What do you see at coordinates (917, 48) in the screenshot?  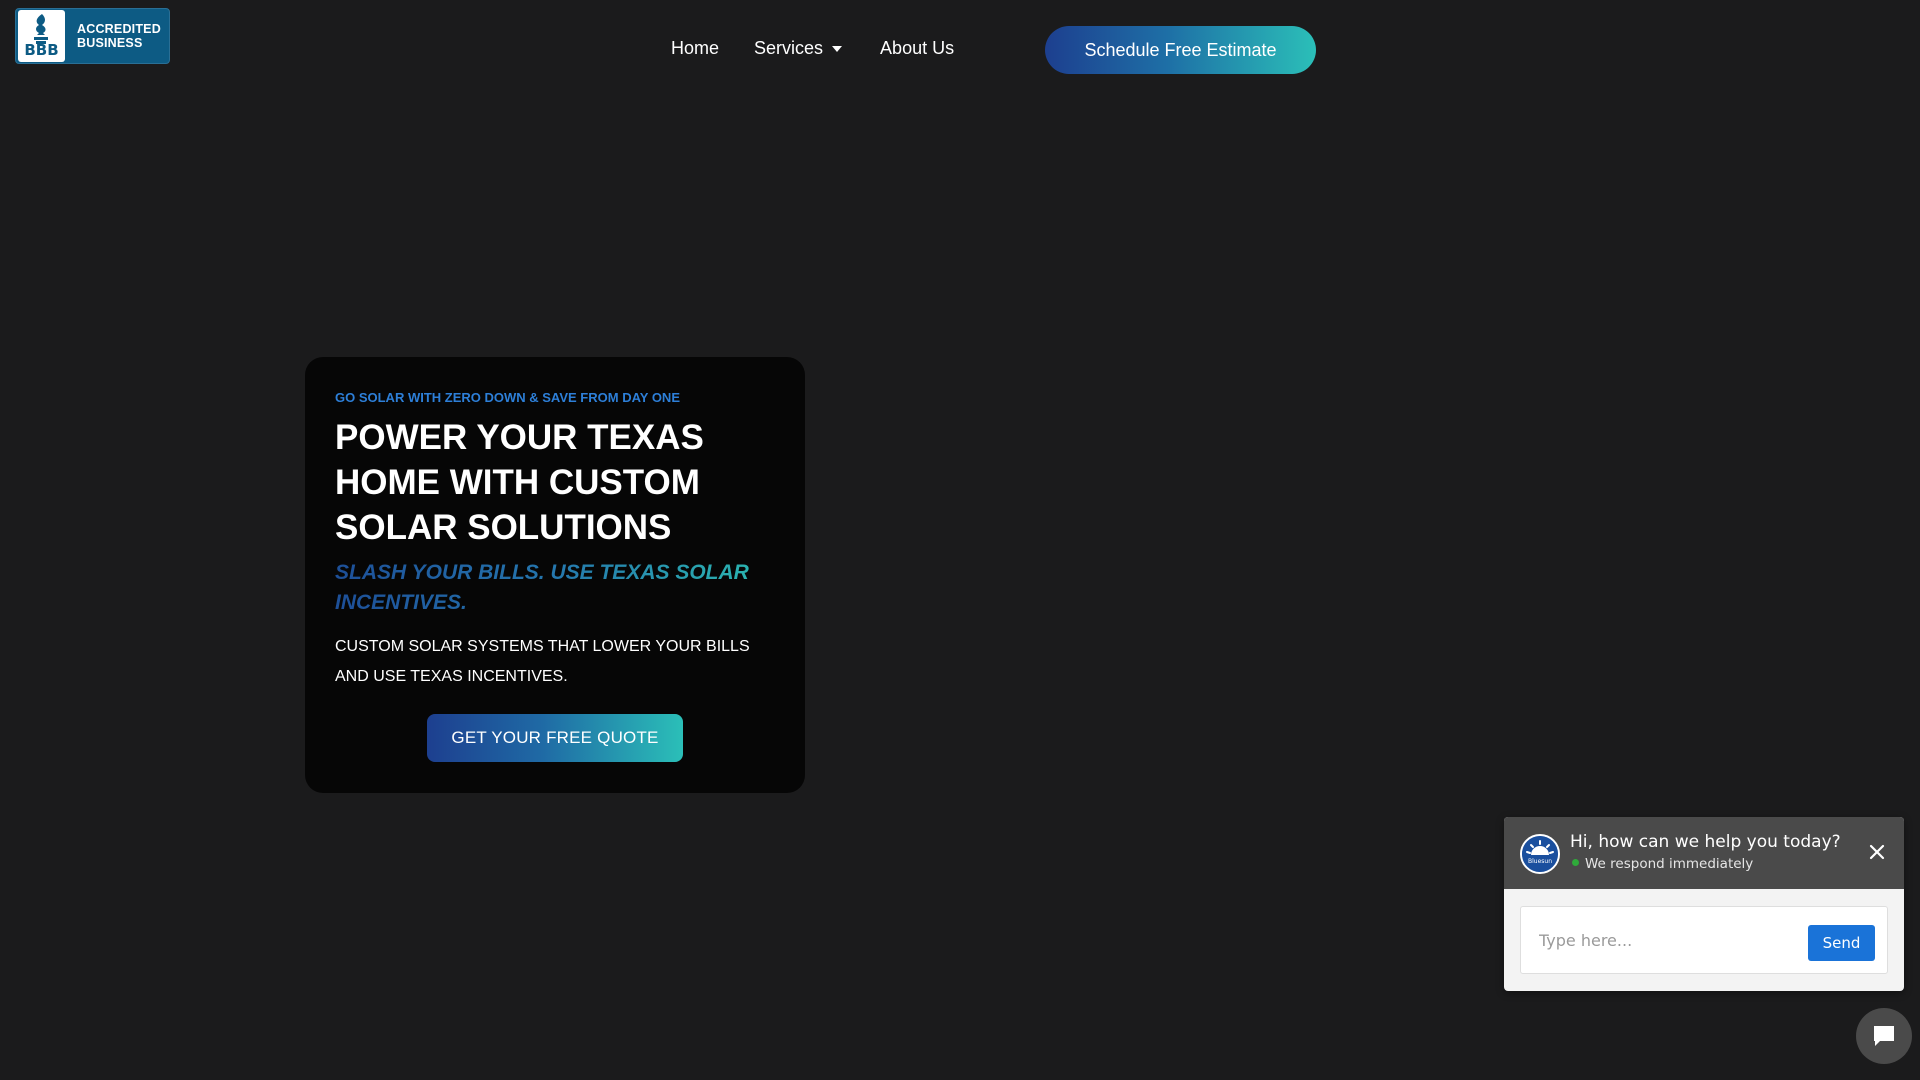 I see `nav-about-link: About Us` at bounding box center [917, 48].